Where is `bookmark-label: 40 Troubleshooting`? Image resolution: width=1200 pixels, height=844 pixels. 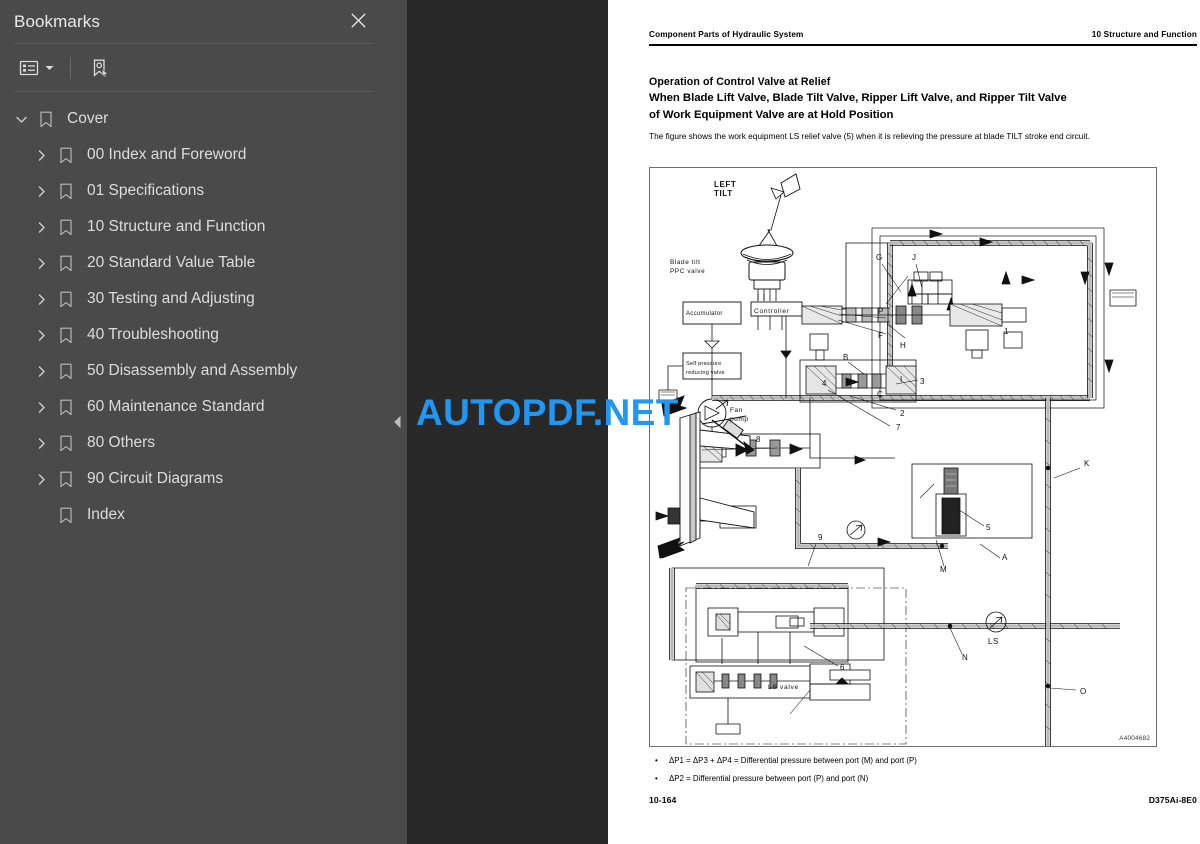
bookmark-label: 40 Troubleshooting is located at coordinates (153, 334).